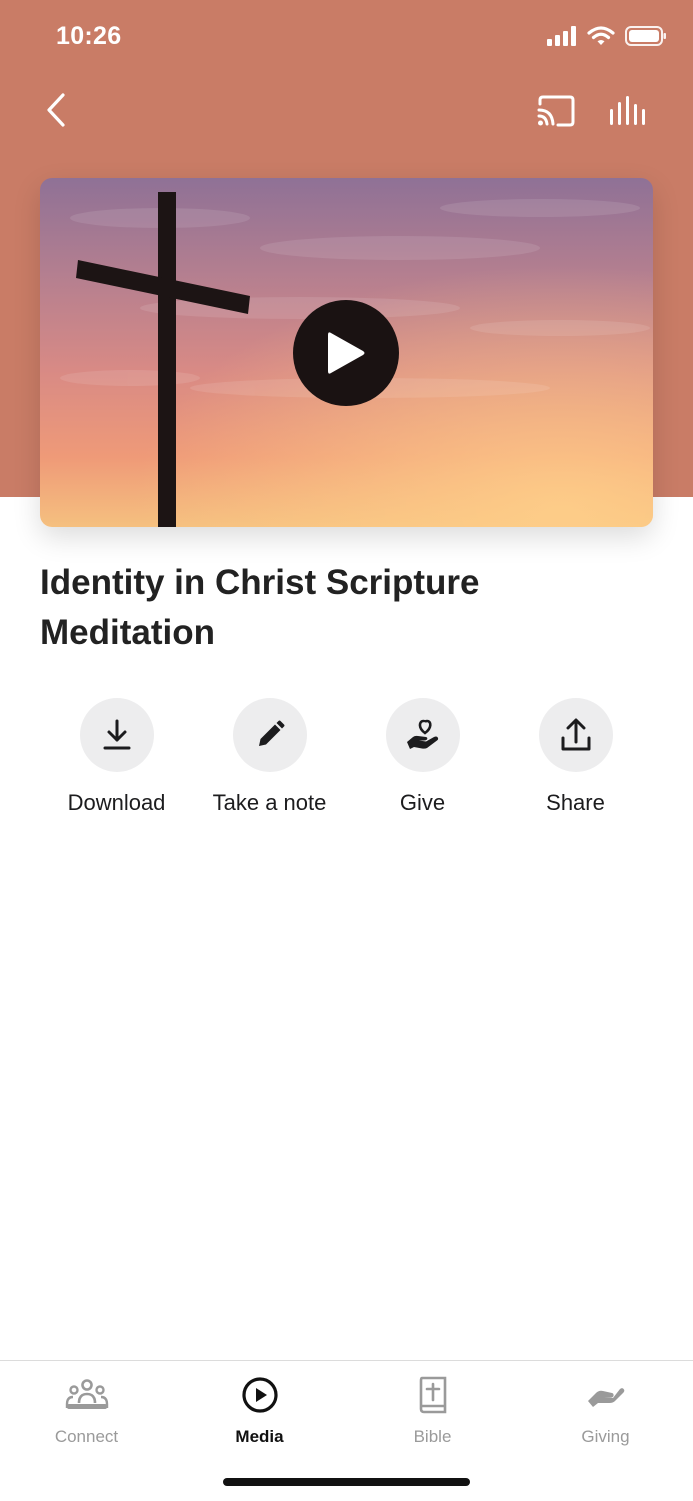 The image size is (693, 1501). Describe the element at coordinates (116, 802) in the screenshot. I see `download-label: Download` at that location.